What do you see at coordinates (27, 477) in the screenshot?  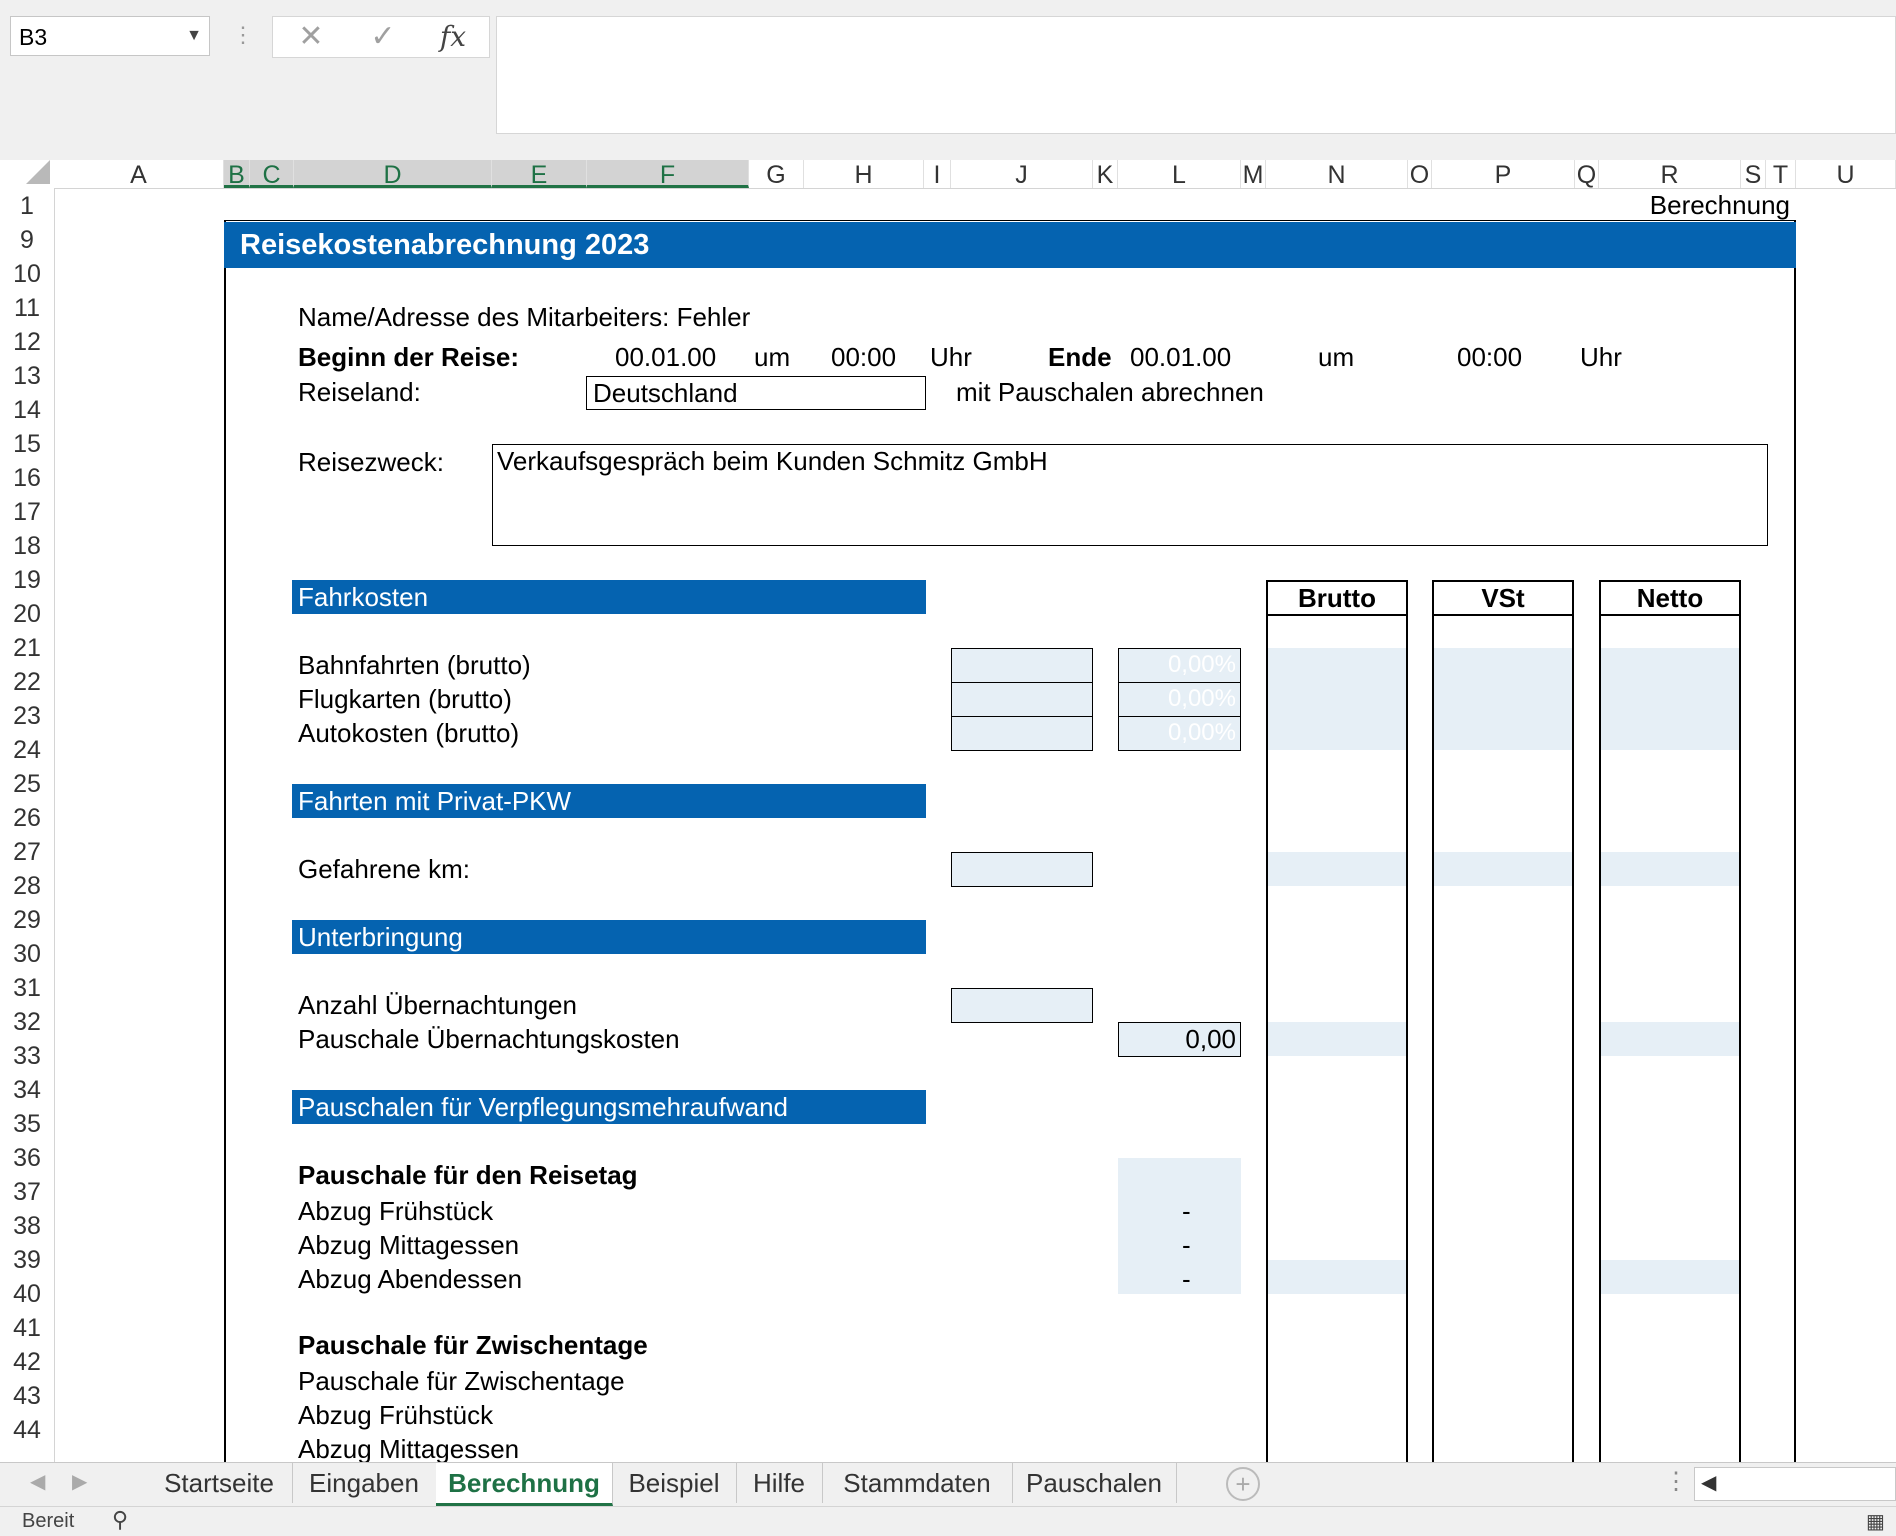 I see `row-header-16: 16` at bounding box center [27, 477].